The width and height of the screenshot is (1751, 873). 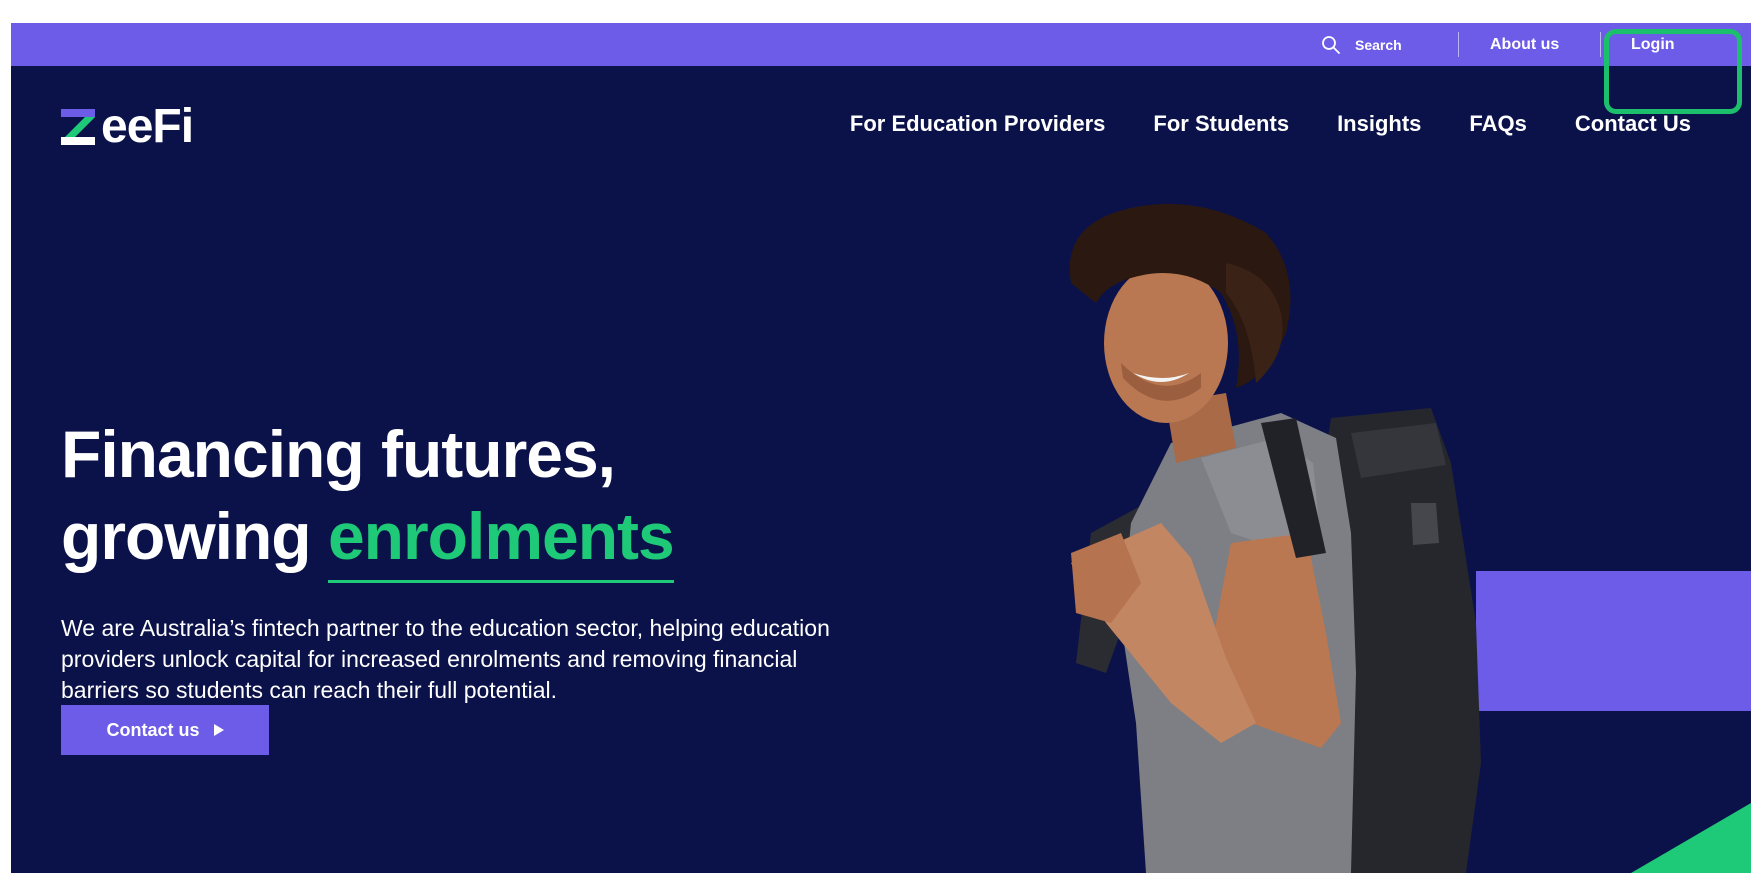 I want to click on zeefi-z-logo-icon, so click(x=78, y=127).